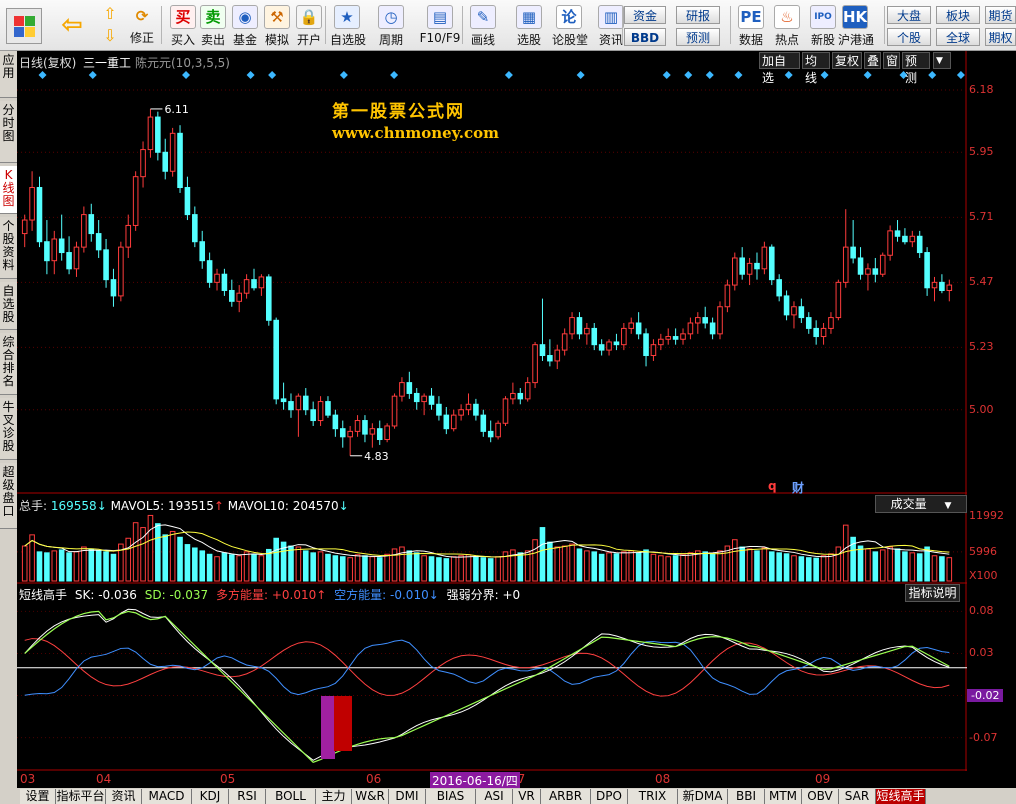 The height and width of the screenshot is (804, 1016). Describe the element at coordinates (210, 796) in the screenshot. I see `bottom-tab-4: KDJ` at that location.